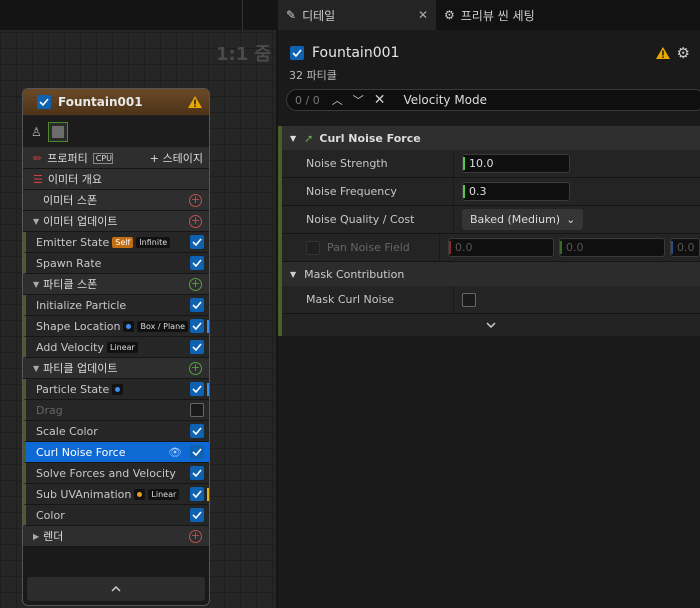 This screenshot has height=608, width=700. Describe the element at coordinates (57, 131) in the screenshot. I see `emitter-thumbnail` at that location.